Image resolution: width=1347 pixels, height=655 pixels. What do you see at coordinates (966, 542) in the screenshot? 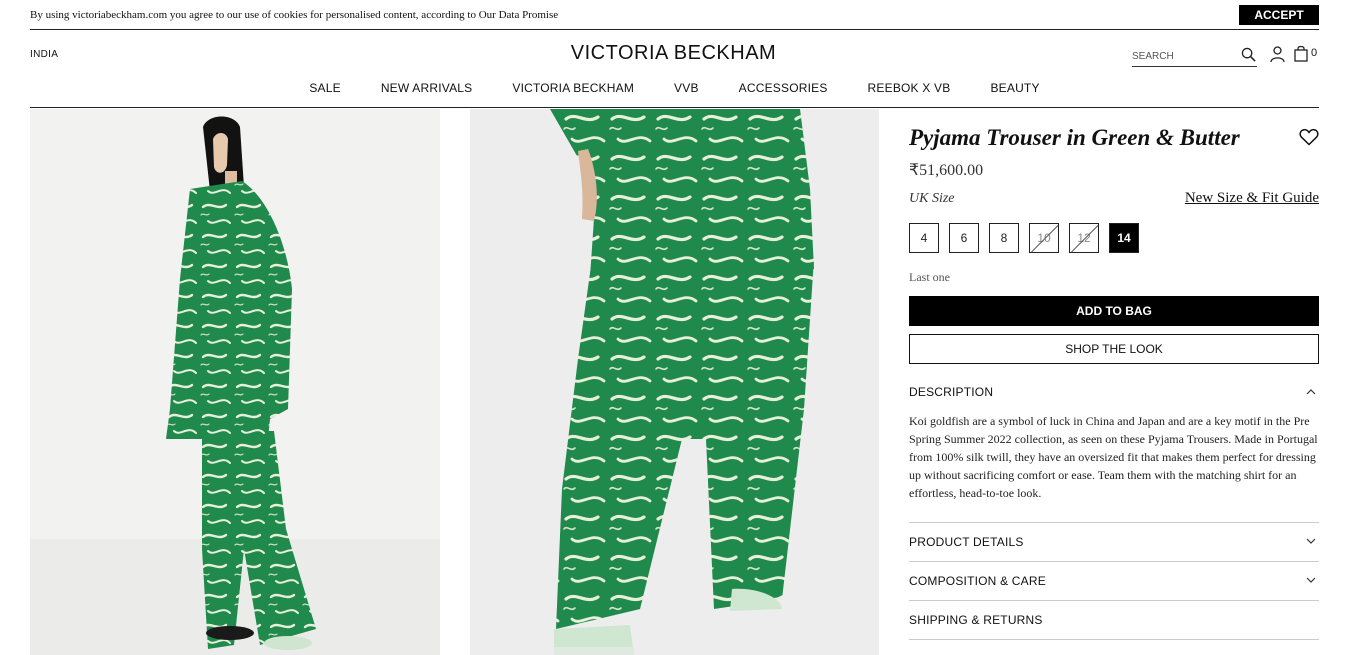
I see `accordion-label: PRODUCT DETAILS` at bounding box center [966, 542].